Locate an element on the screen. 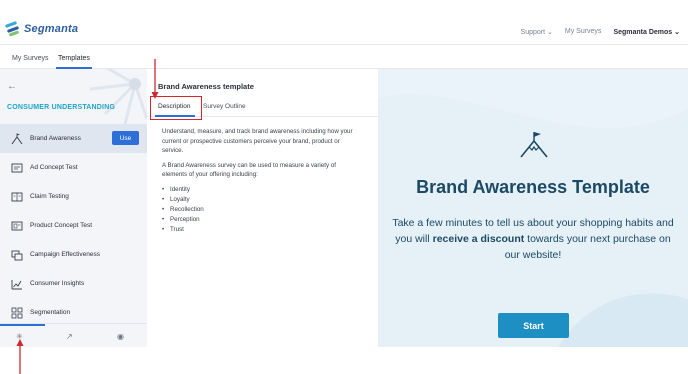 The image size is (688, 374). start-button: Start is located at coordinates (533, 325).